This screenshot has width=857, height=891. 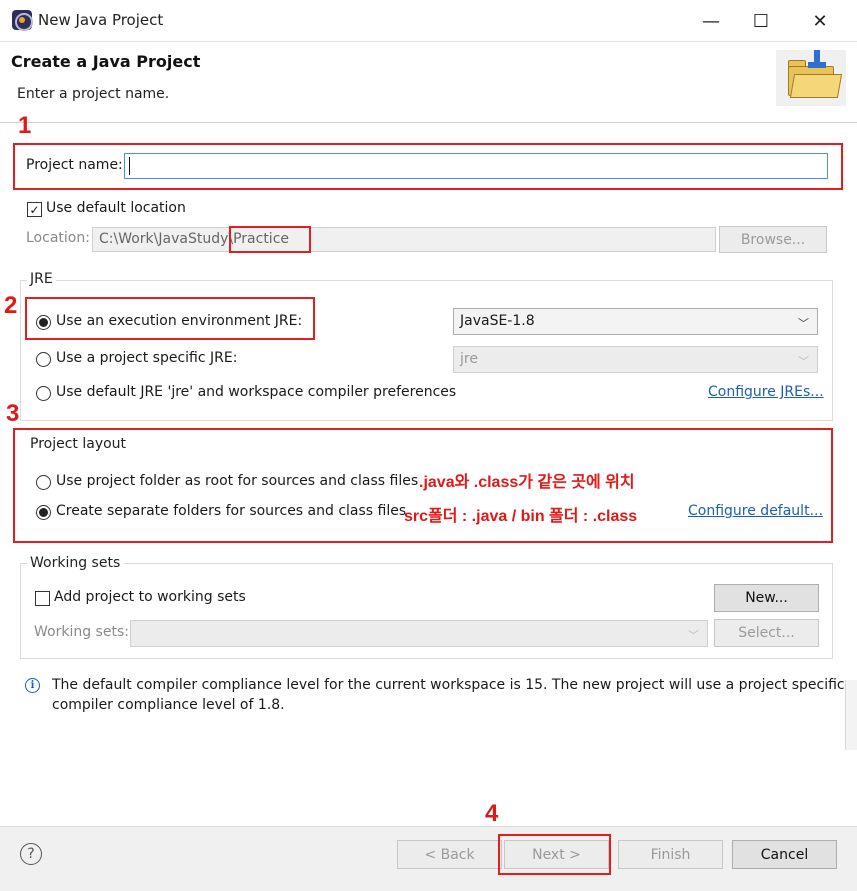 What do you see at coordinates (497, 321) in the screenshot?
I see `execution-env-value: JavaSE-1.8` at bounding box center [497, 321].